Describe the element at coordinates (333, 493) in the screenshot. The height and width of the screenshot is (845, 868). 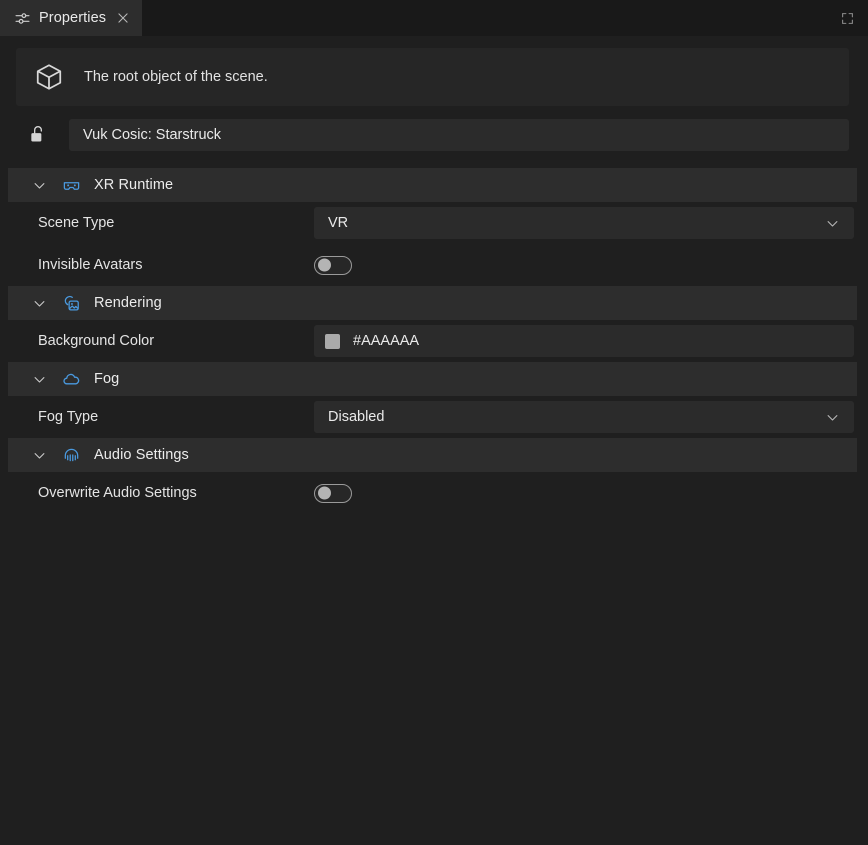
I see `overwrite-audio-settings-toggle` at that location.